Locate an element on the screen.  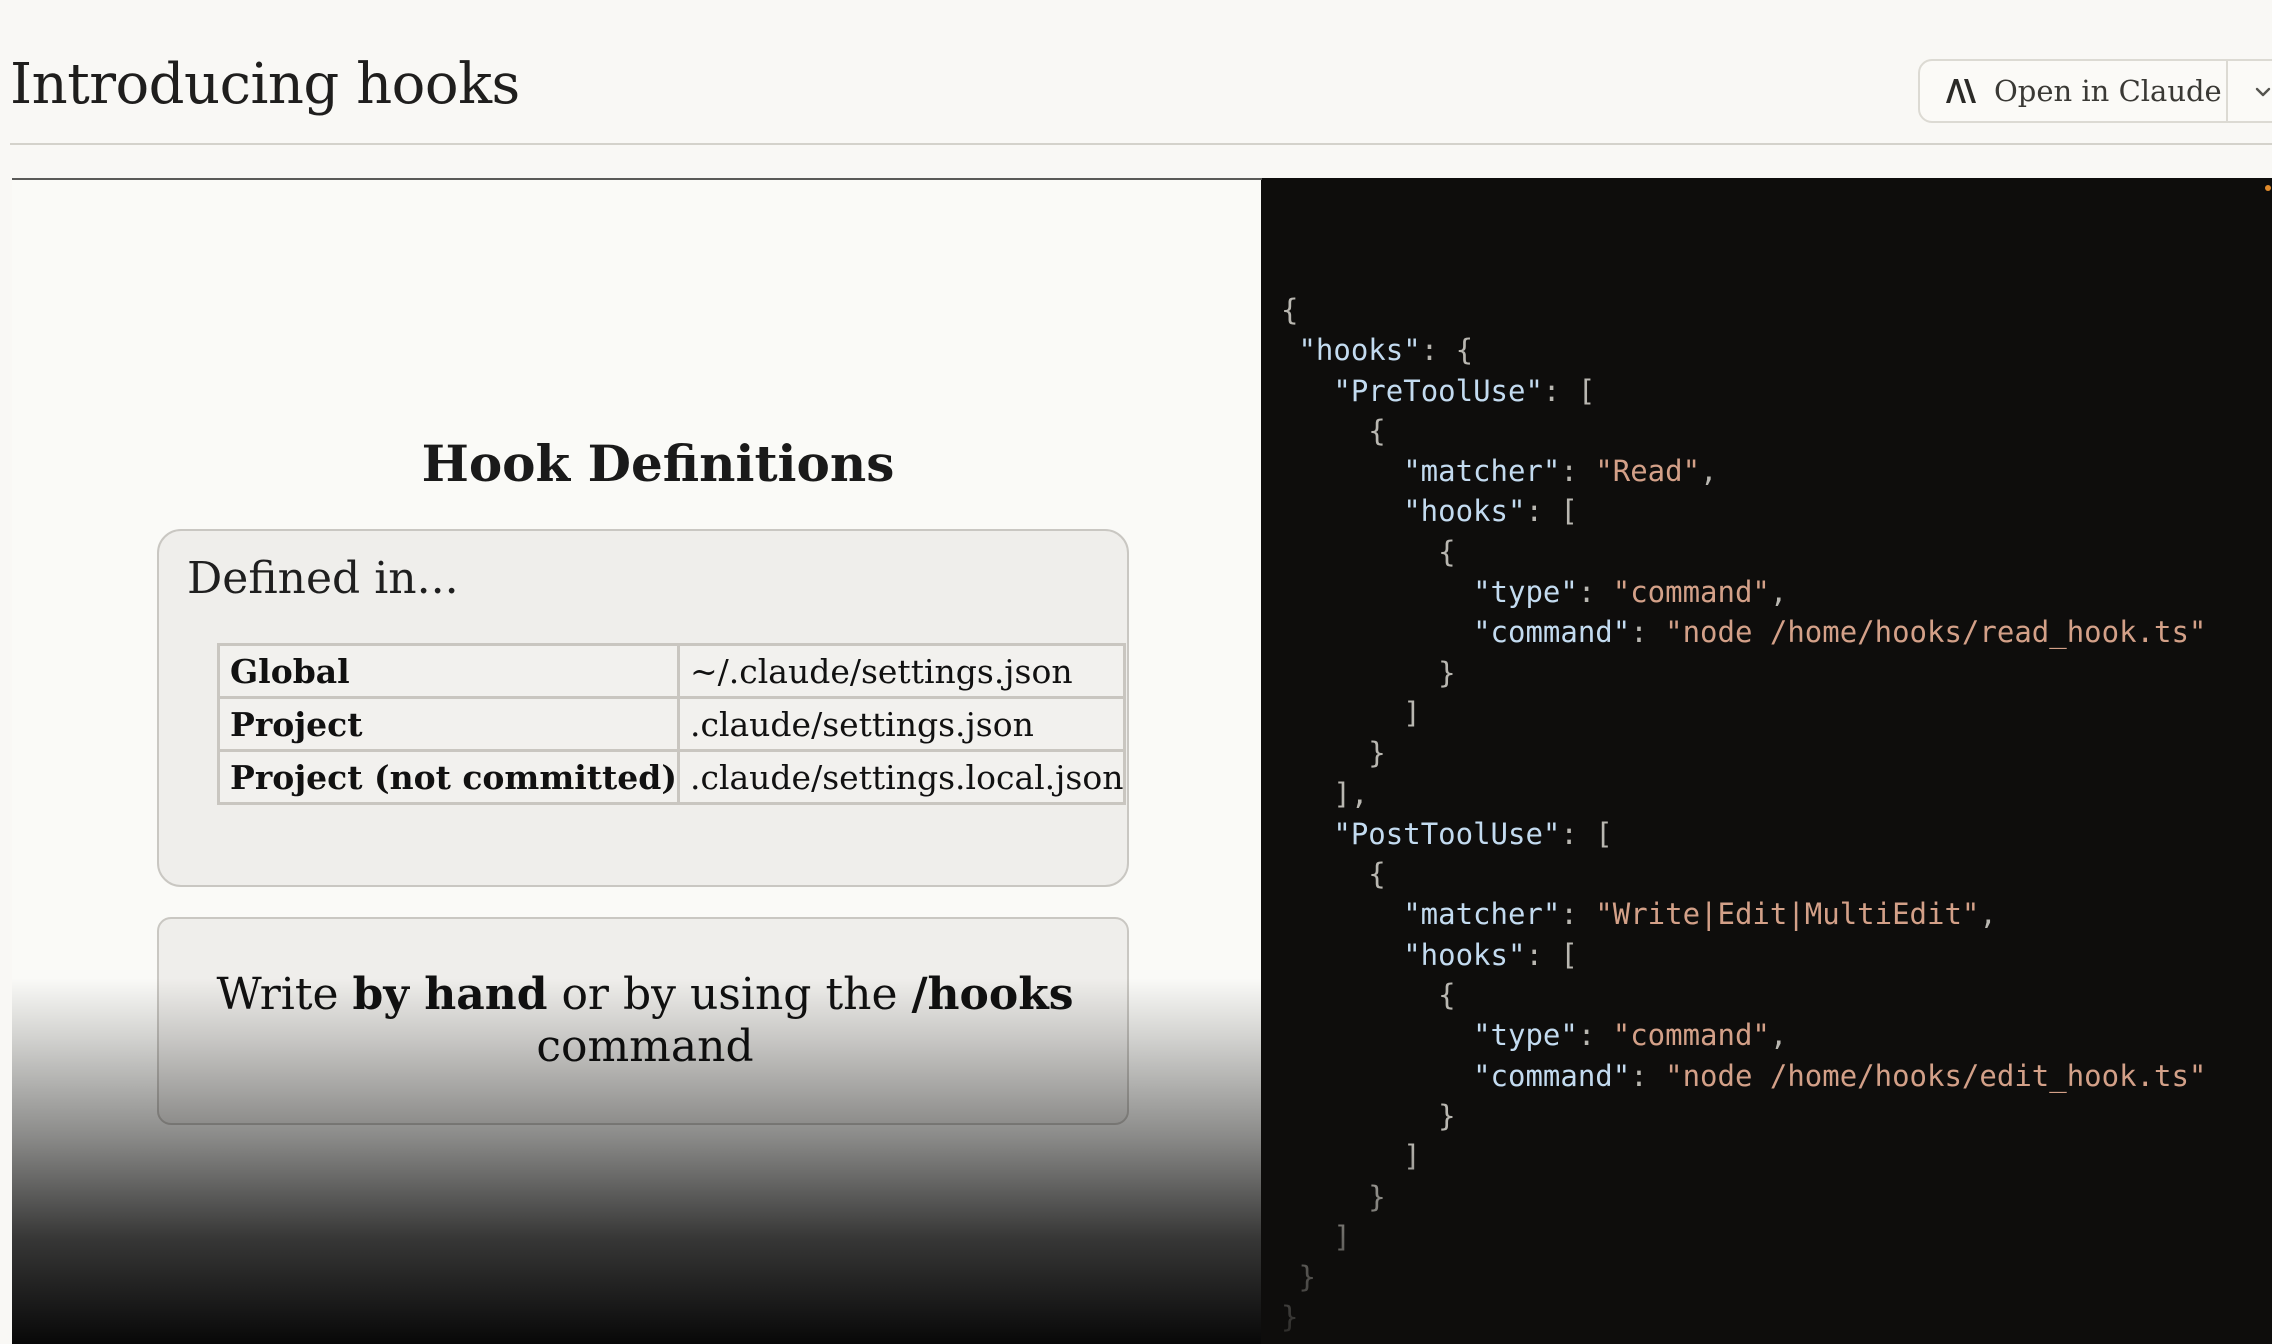
write-prefix: Write is located at coordinates (284, 994).